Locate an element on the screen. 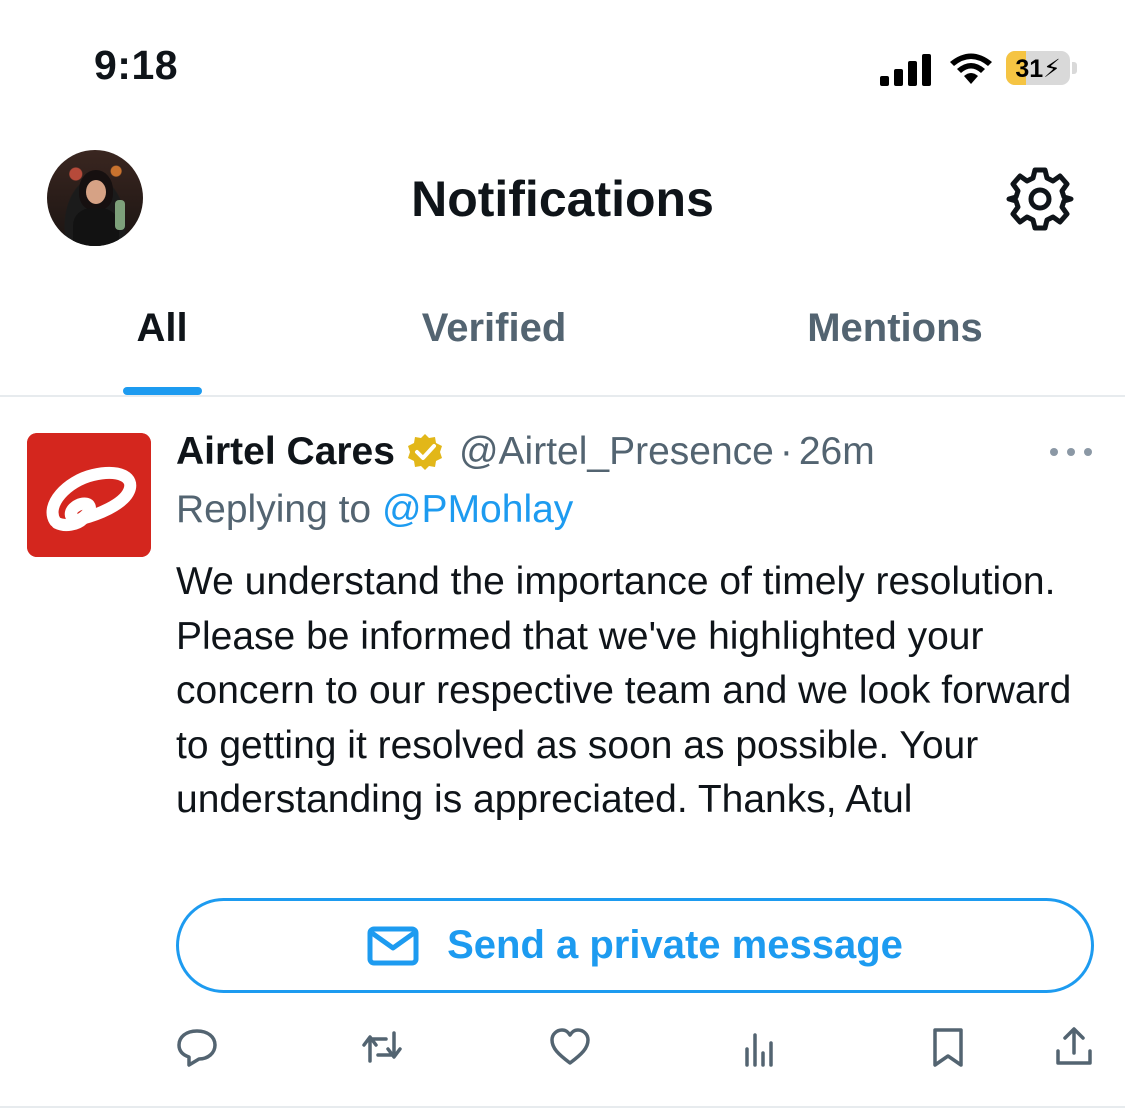  reply-button is located at coordinates (197, 1047).